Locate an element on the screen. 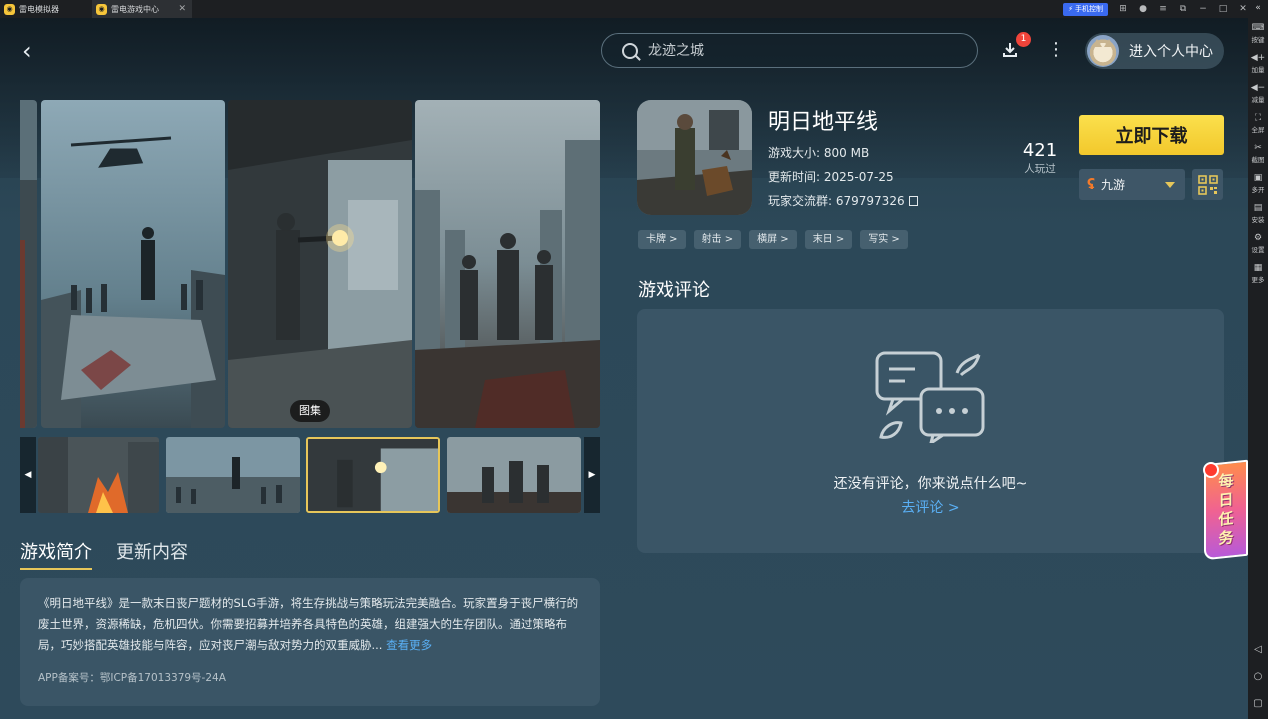 The image size is (1268, 719). player-group: 玩家交流群: 679797326 is located at coordinates (843, 200).